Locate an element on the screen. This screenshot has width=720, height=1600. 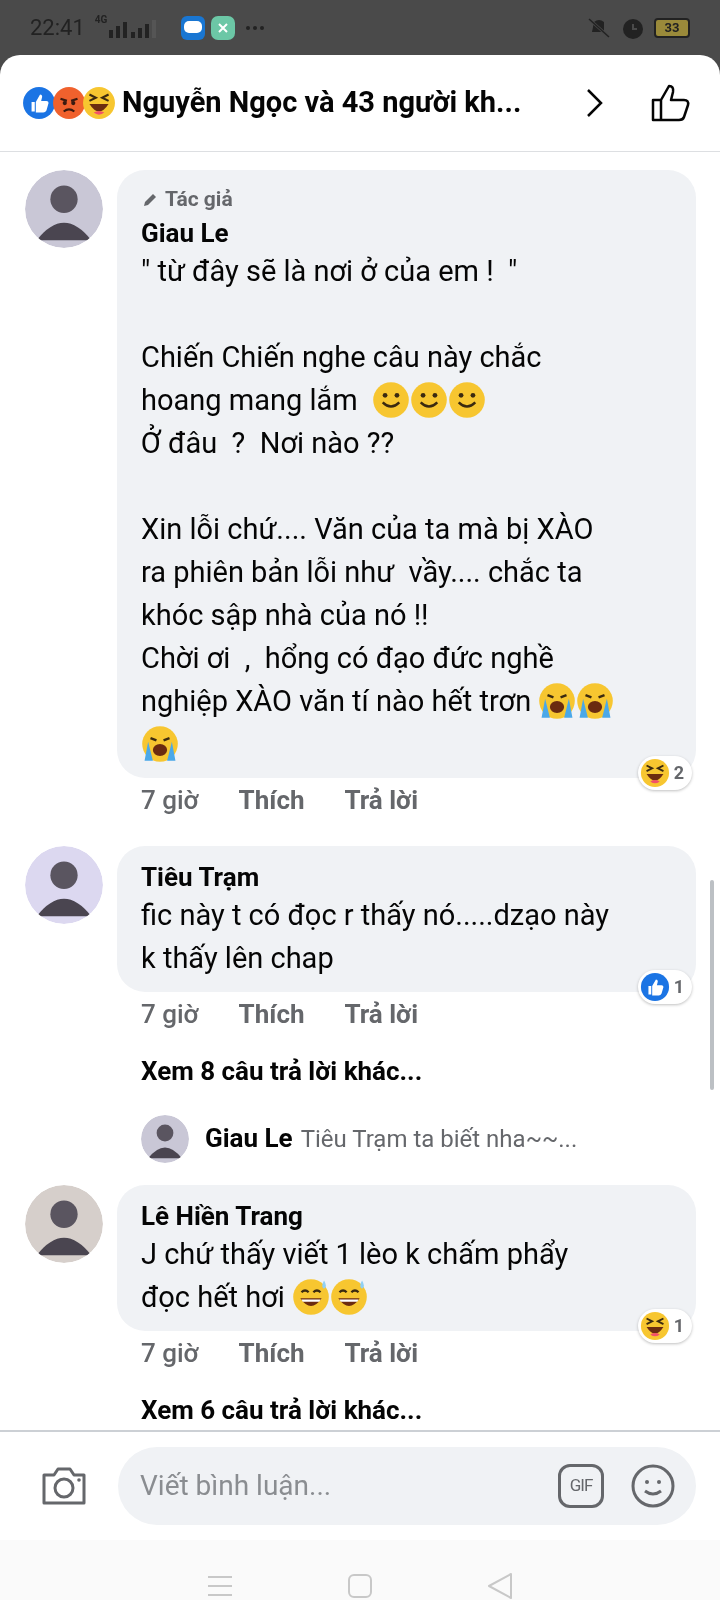
comment-input: Viết bình luận... GIF is located at coordinates (407, 1485).